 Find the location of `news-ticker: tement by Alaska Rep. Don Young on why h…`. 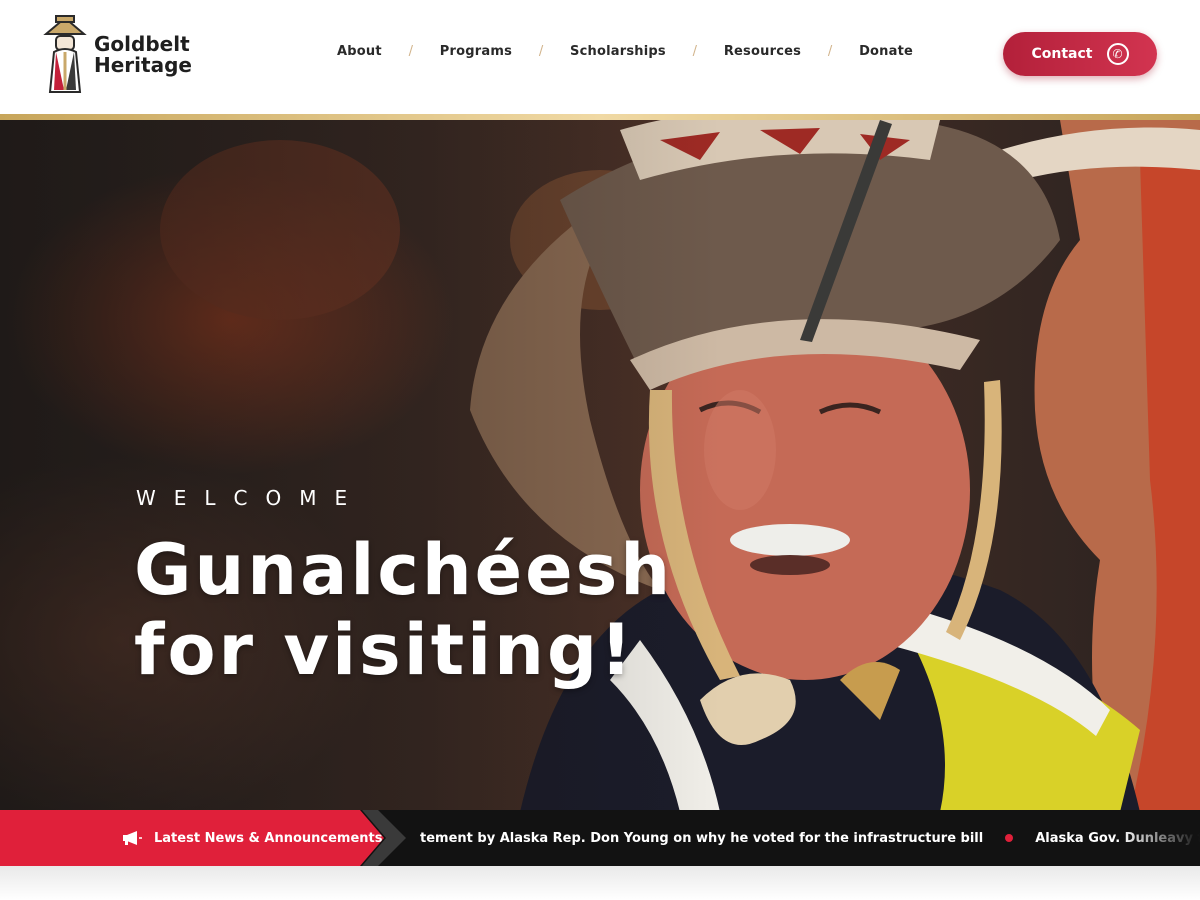

news-ticker: tement by Alaska Rep. Don Young on why h… is located at coordinates (810, 838).